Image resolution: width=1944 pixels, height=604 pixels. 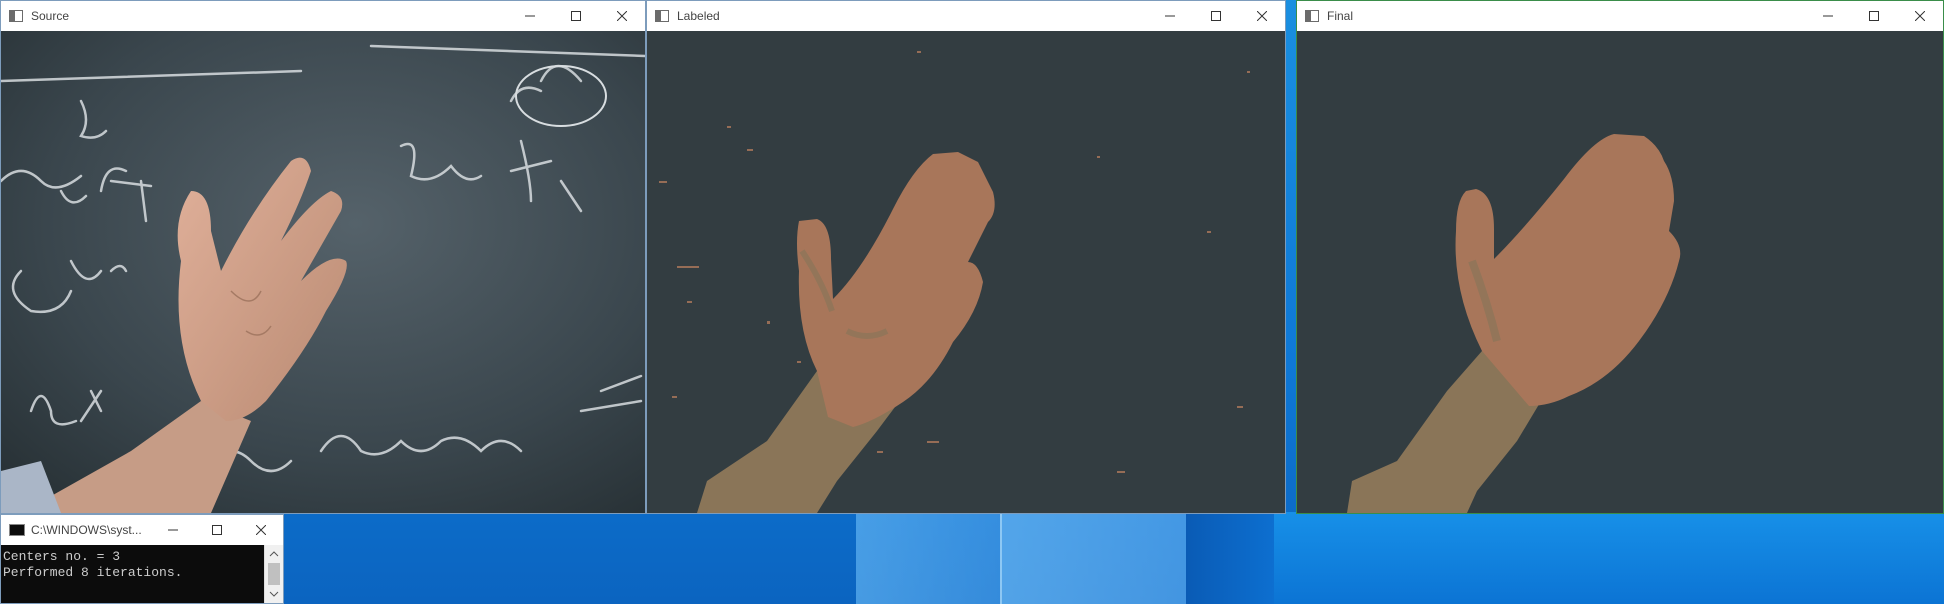 What do you see at coordinates (50, 16) in the screenshot?
I see `window-title: Source` at bounding box center [50, 16].